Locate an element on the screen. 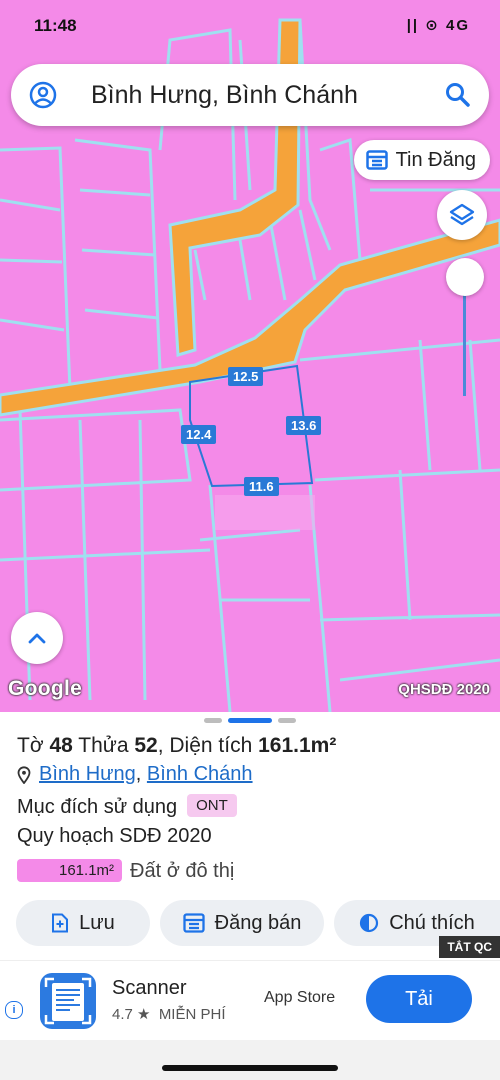 The image size is (500, 1080). parcel-title: Tờ 48 Thửa 52, Diện tích 161.1m² is located at coordinates (176, 746).